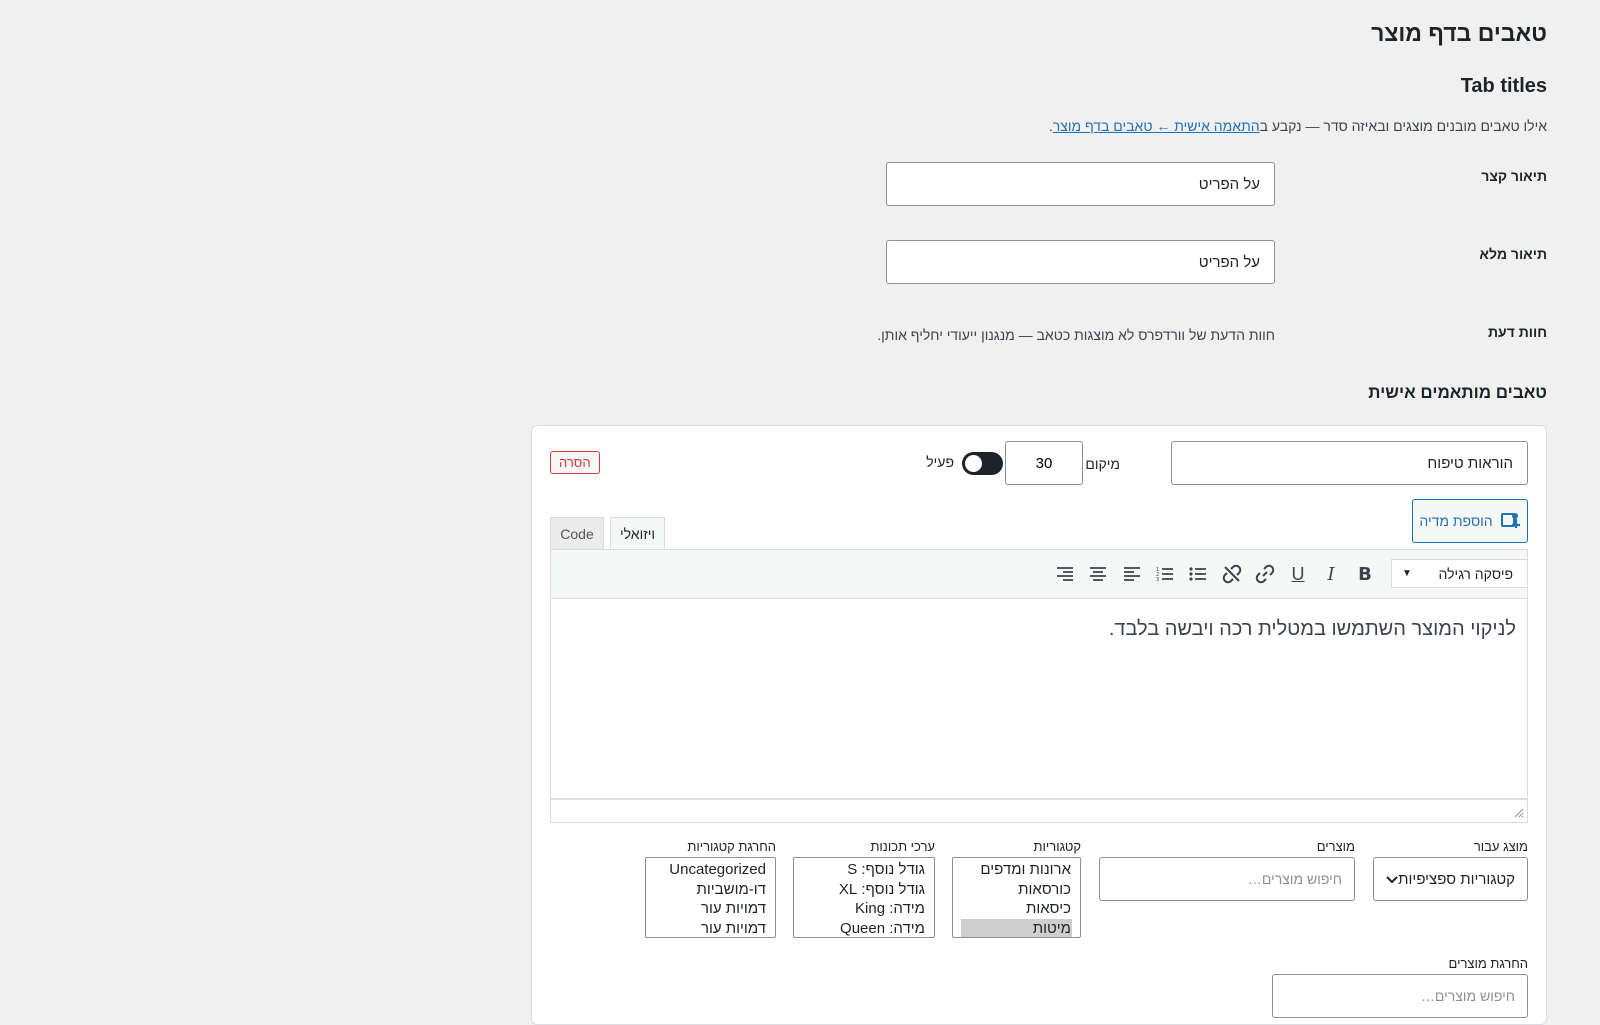  Describe the element at coordinates (864, 909) in the screenshot. I see `list-item: מידה: King` at that location.